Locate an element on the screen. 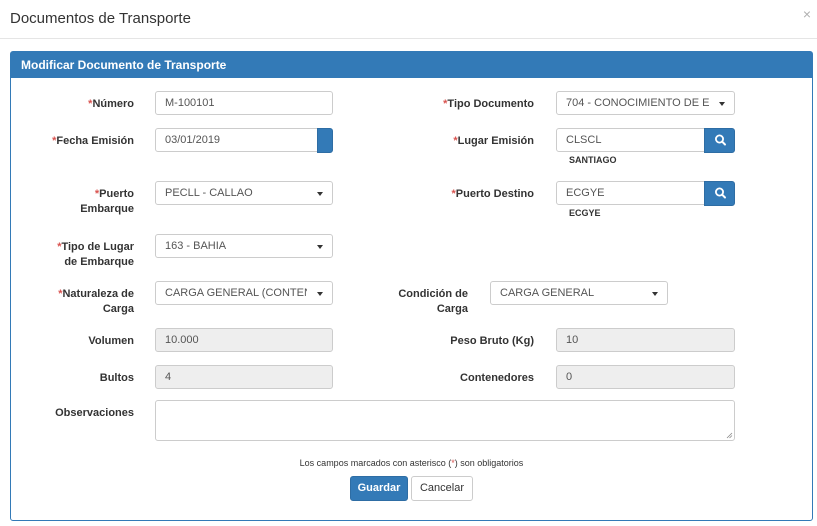 This screenshot has width=817, height=526. numero-input: M-100101 is located at coordinates (244, 103).